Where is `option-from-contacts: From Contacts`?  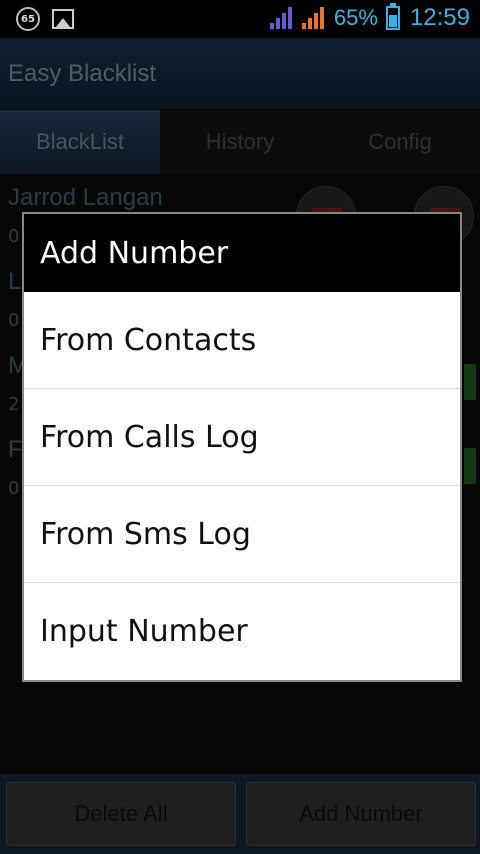 option-from-contacts: From Contacts is located at coordinates (242, 340).